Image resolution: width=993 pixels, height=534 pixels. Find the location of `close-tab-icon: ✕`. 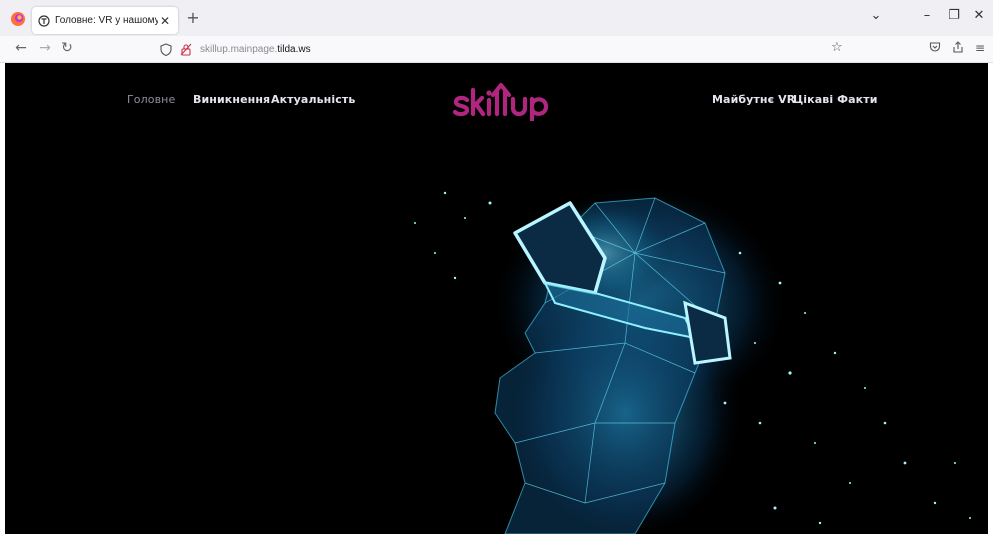

close-tab-icon: ✕ is located at coordinates (165, 21).